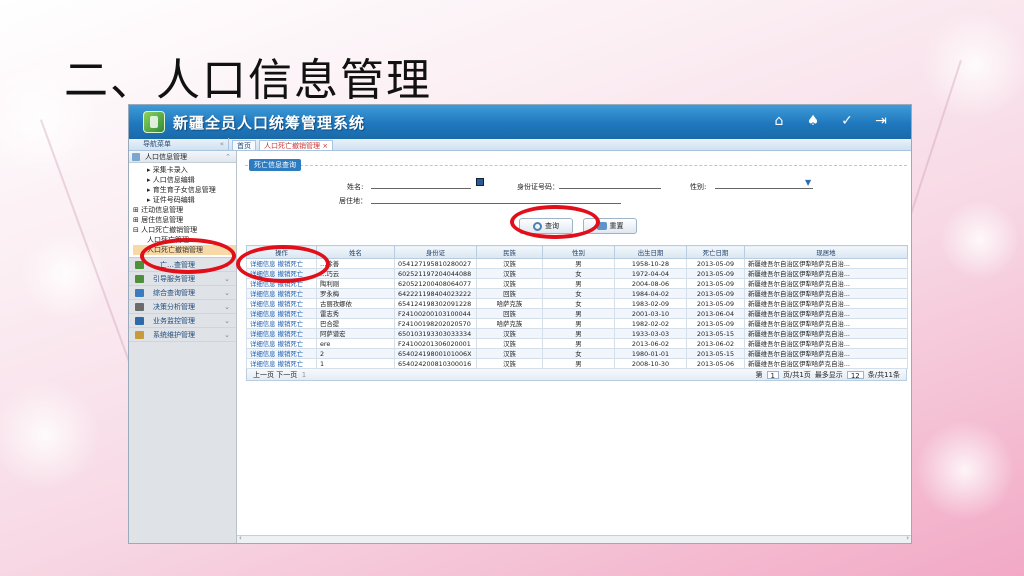  I want to click on id-label: 身份证号码：, so click(538, 187).